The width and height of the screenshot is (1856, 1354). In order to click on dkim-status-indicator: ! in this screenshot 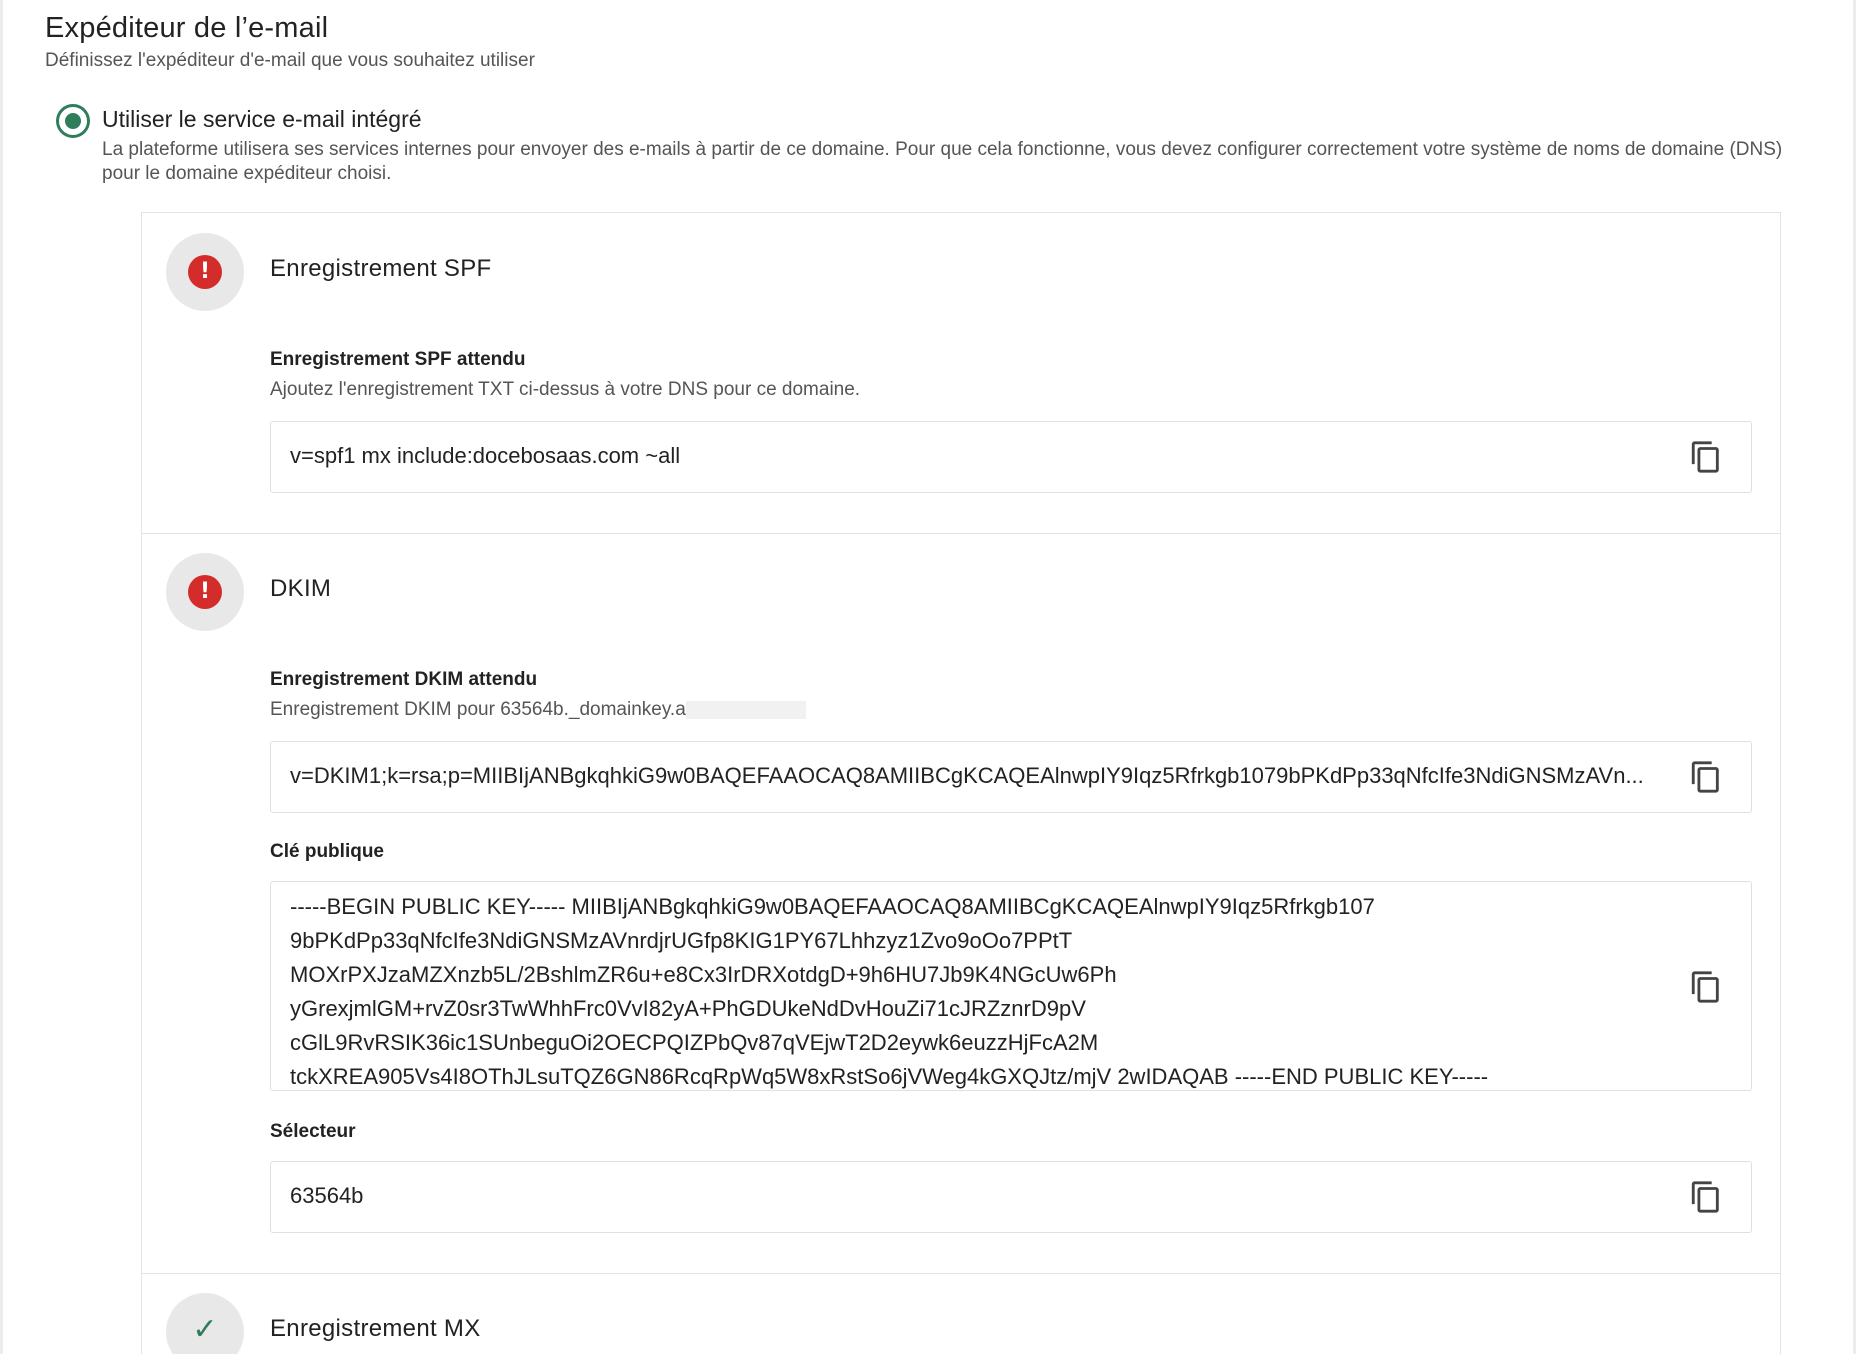, I will do `click(205, 592)`.